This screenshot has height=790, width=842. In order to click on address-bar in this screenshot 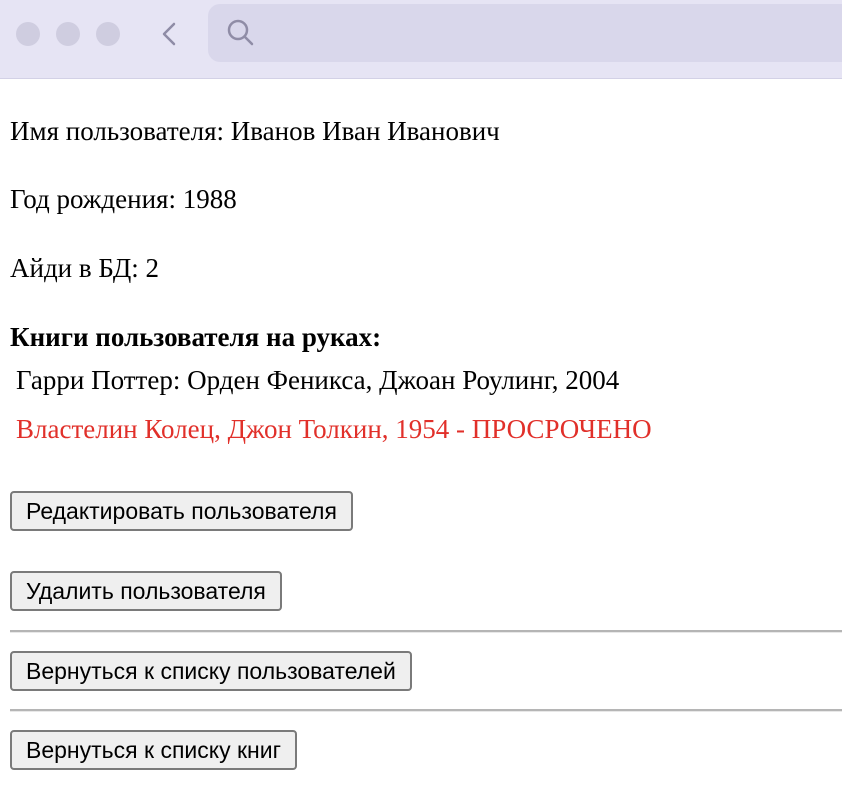, I will do `click(525, 33)`.